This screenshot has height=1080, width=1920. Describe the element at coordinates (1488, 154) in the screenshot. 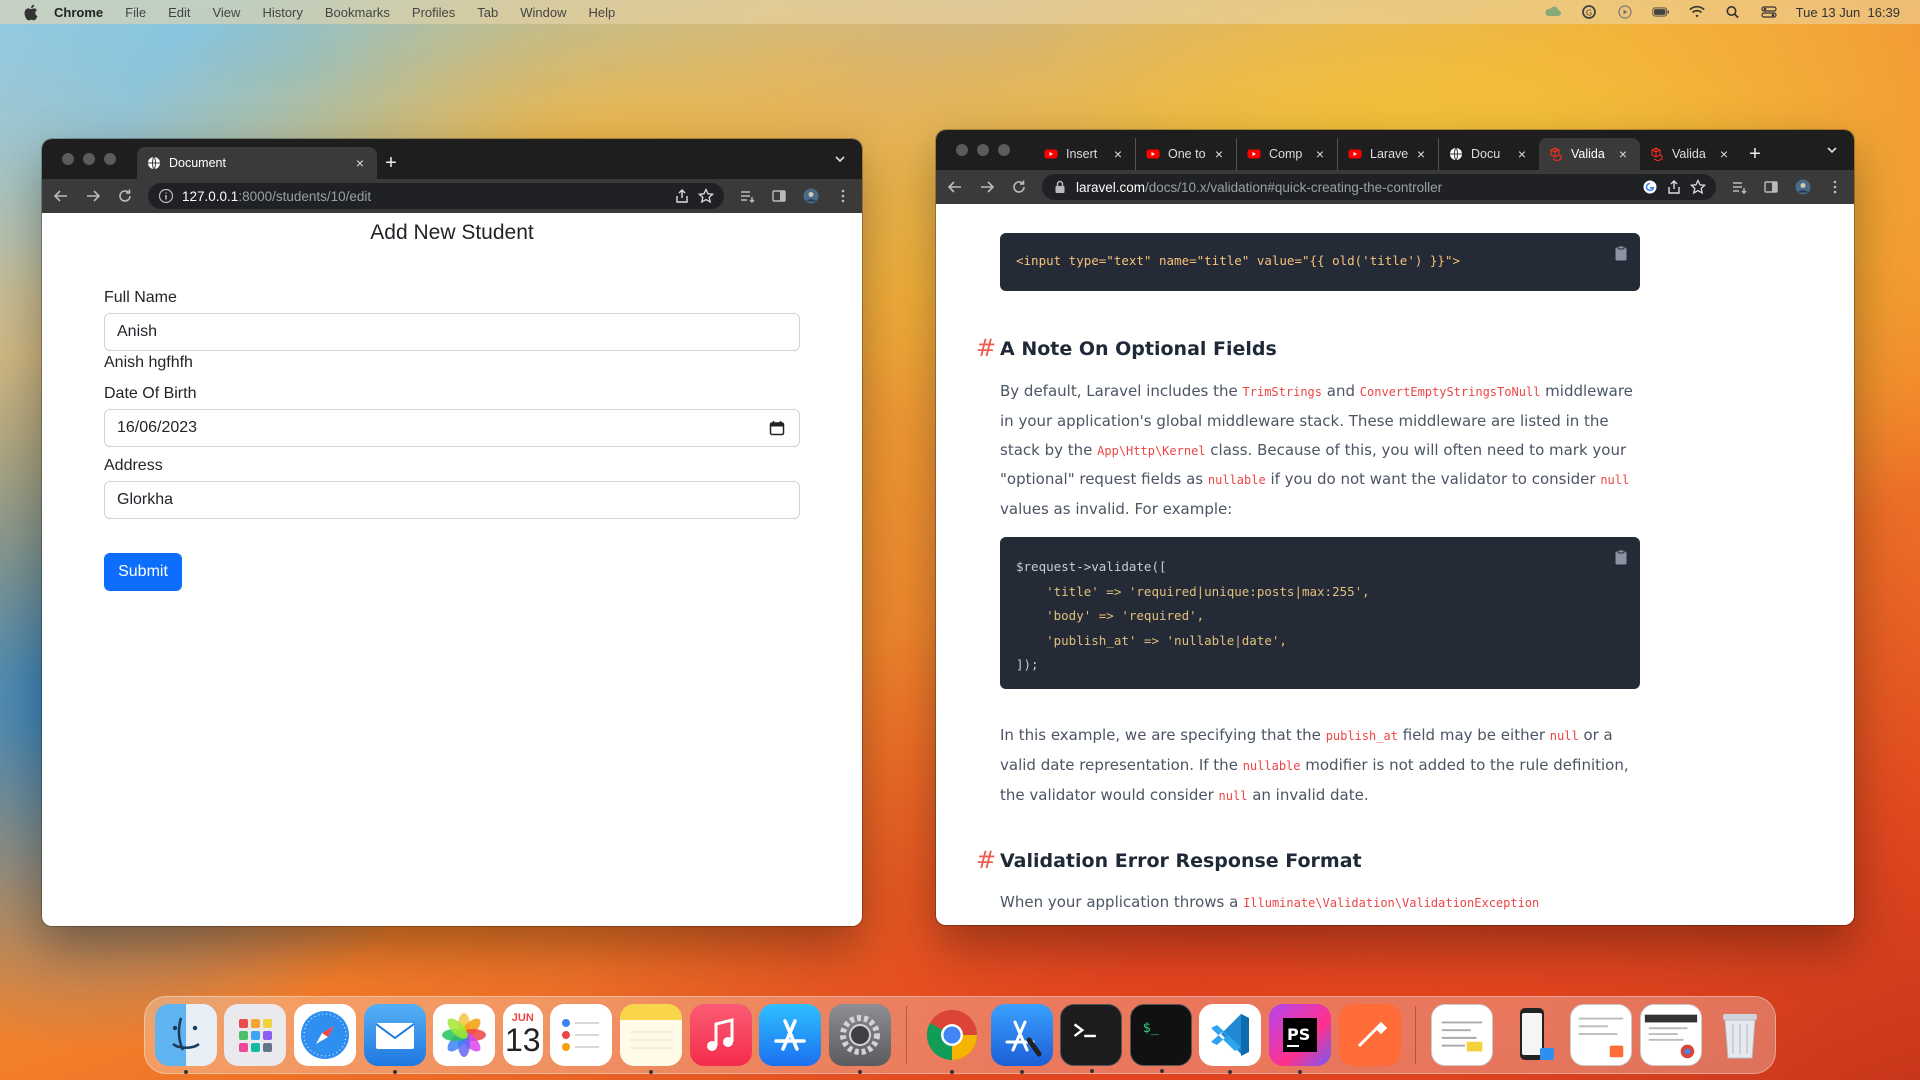

I see `tab-4: Docu ×` at that location.